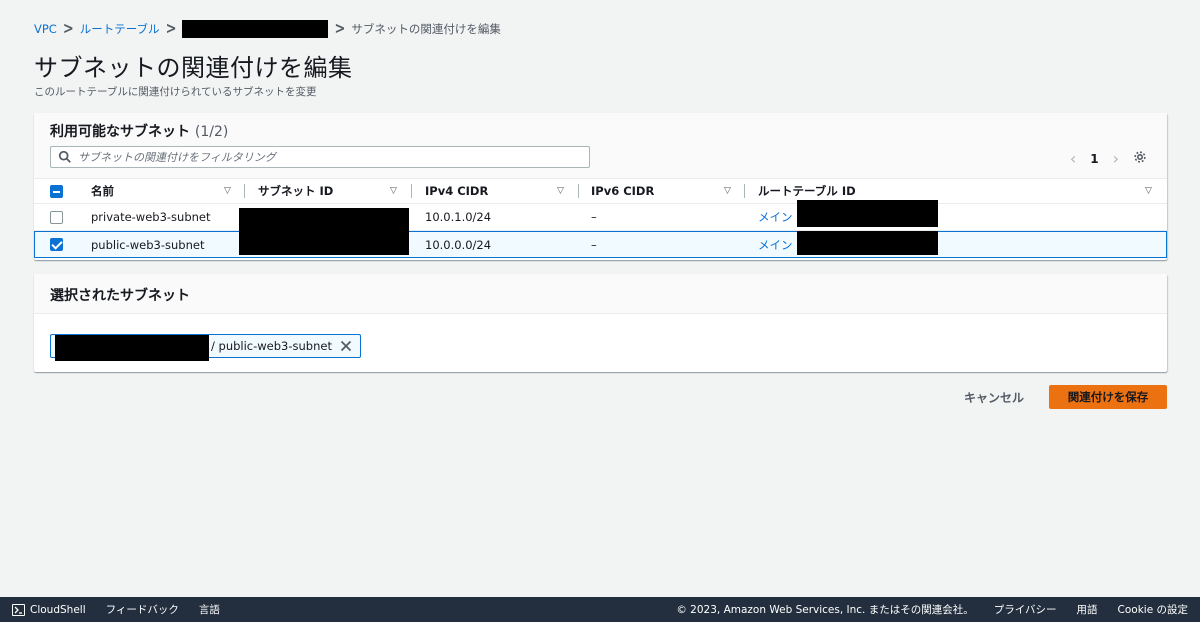 This screenshot has height=622, width=1200. What do you see at coordinates (1087, 609) in the screenshot?
I see `terms-link: 用語` at bounding box center [1087, 609].